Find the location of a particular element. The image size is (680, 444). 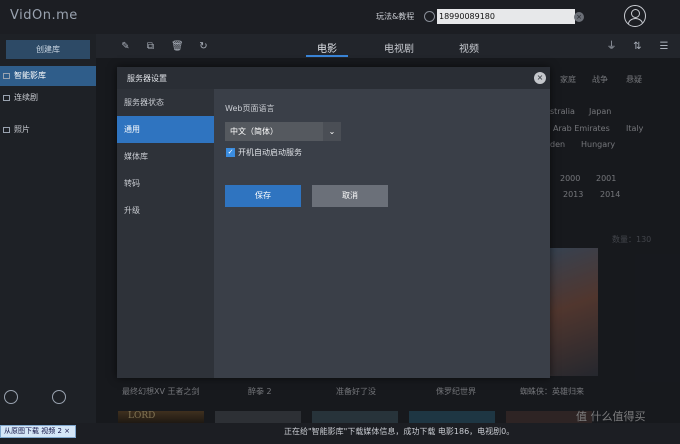

menu-icon: ☰ is located at coordinates (664, 46).